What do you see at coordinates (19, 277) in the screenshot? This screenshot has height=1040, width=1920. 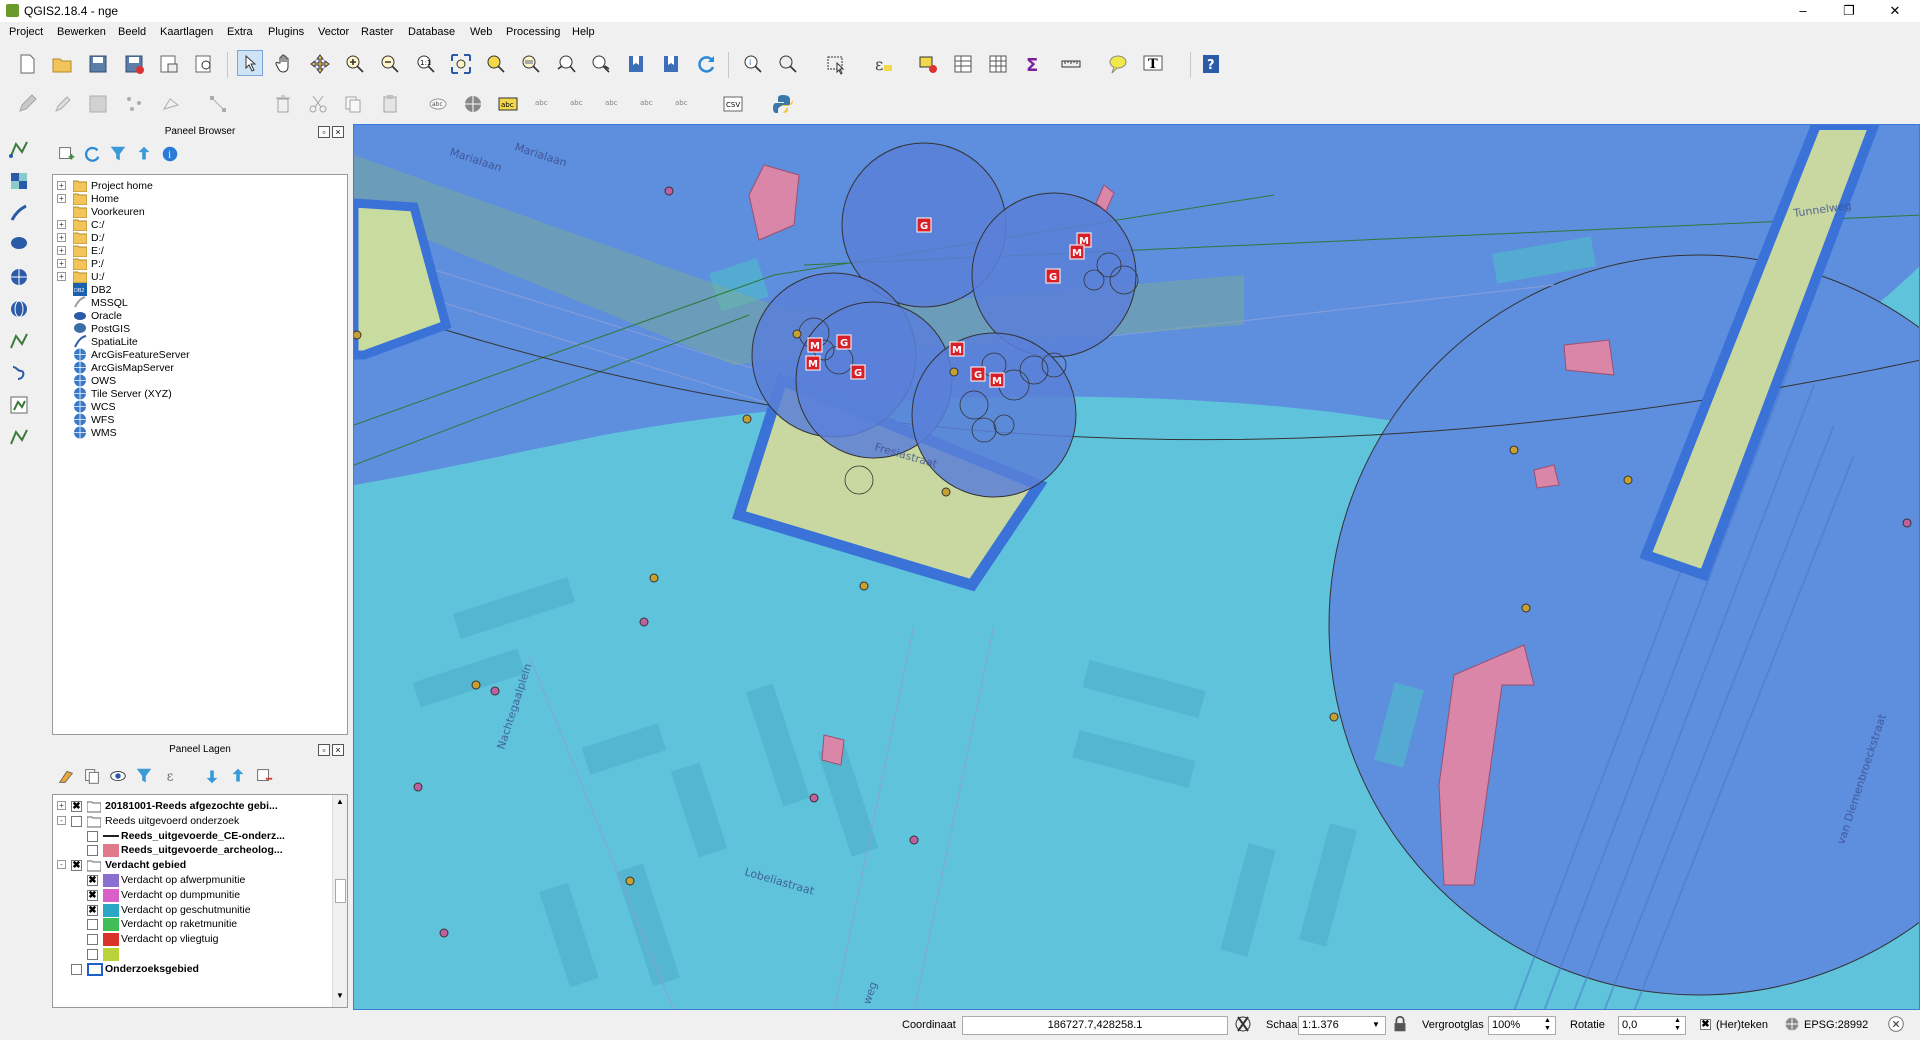 I see `add-wms-layer-icon` at bounding box center [19, 277].